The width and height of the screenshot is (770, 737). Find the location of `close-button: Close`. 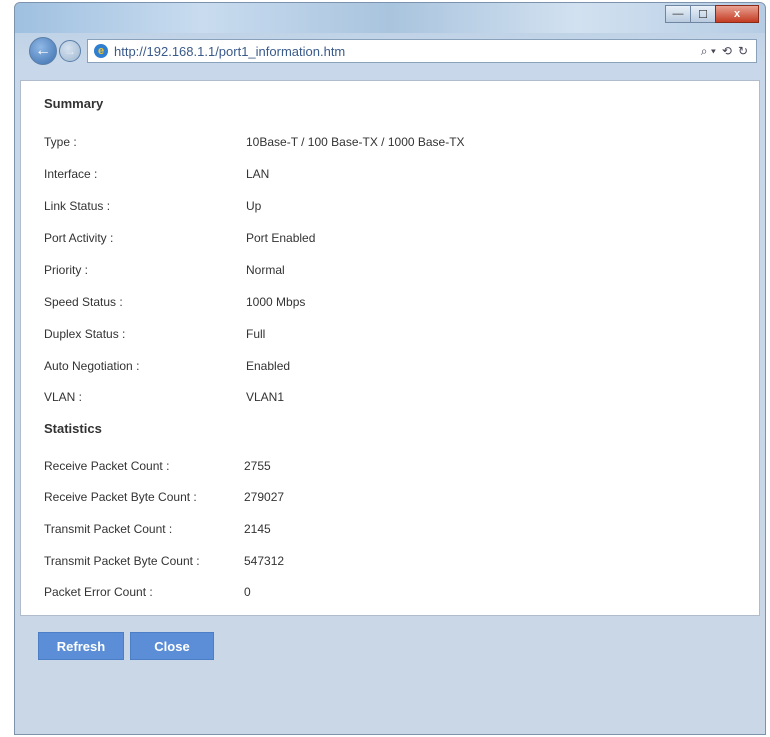

close-button: Close is located at coordinates (172, 646).